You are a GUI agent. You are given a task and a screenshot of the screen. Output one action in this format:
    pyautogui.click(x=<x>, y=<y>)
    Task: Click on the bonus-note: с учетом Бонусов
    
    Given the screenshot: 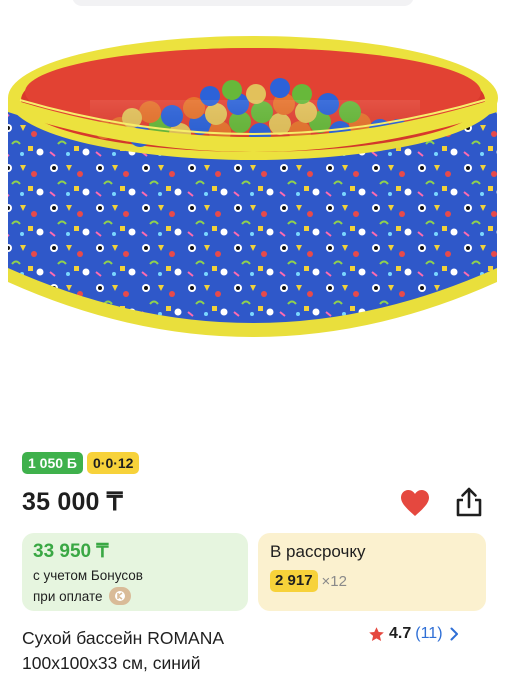 What is the action you would take?
    pyautogui.click(x=88, y=575)
    